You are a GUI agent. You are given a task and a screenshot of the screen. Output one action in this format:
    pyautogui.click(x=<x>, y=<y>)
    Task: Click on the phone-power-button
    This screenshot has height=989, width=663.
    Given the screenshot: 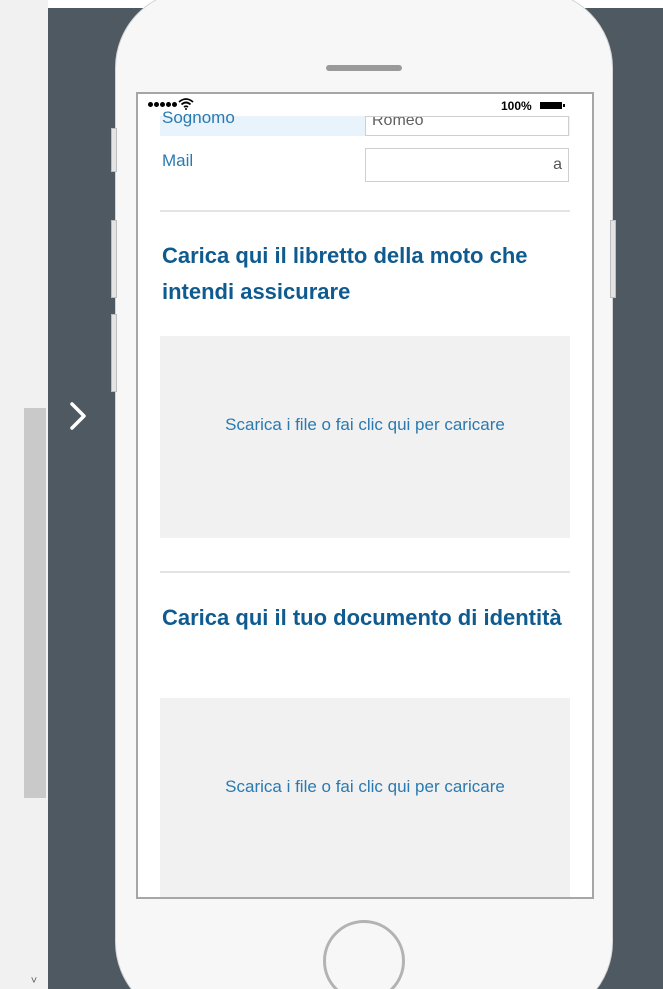 What is the action you would take?
    pyautogui.click(x=613, y=259)
    